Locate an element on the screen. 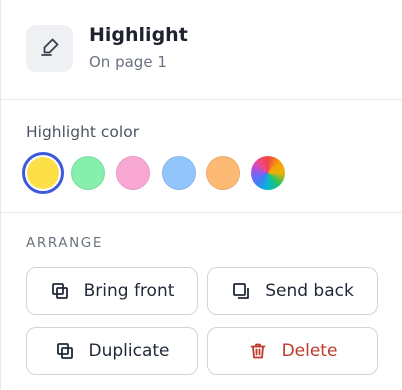  swatch-blue is located at coordinates (179, 173).